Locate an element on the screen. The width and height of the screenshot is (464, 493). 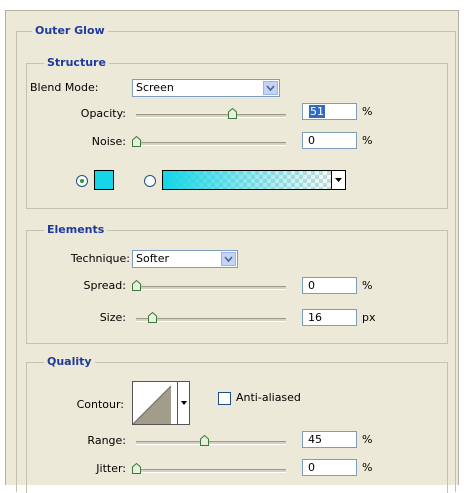
spread-value: 0 is located at coordinates (311, 285).